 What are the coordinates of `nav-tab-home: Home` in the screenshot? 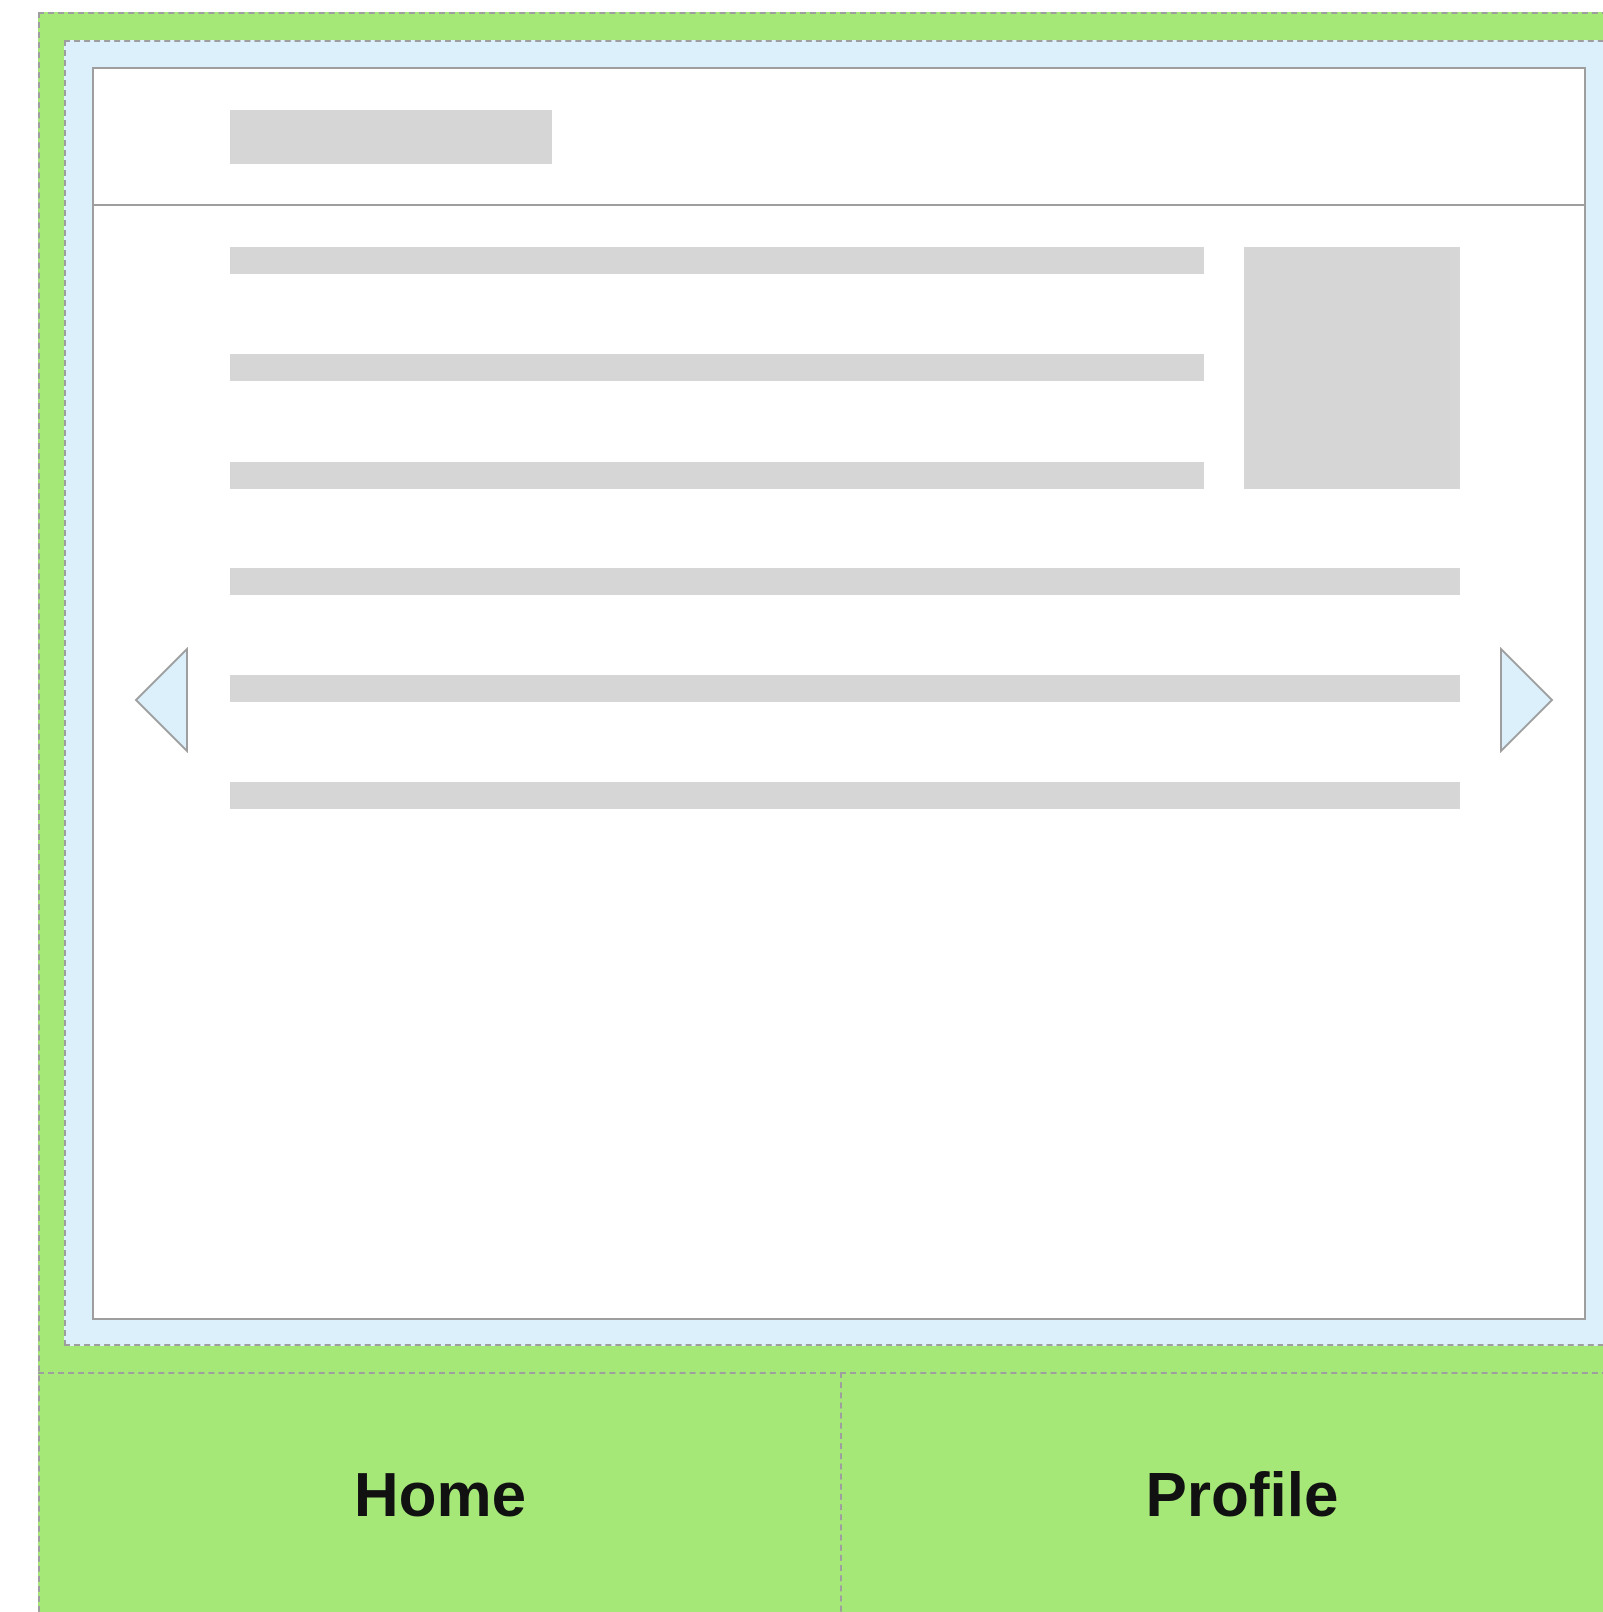 It's located at (440, 1492).